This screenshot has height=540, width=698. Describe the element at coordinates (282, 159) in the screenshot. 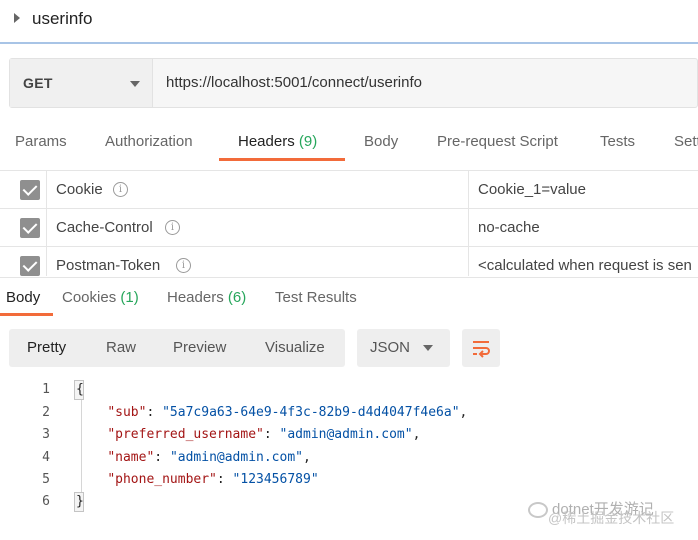

I see `active-tab-underline` at that location.